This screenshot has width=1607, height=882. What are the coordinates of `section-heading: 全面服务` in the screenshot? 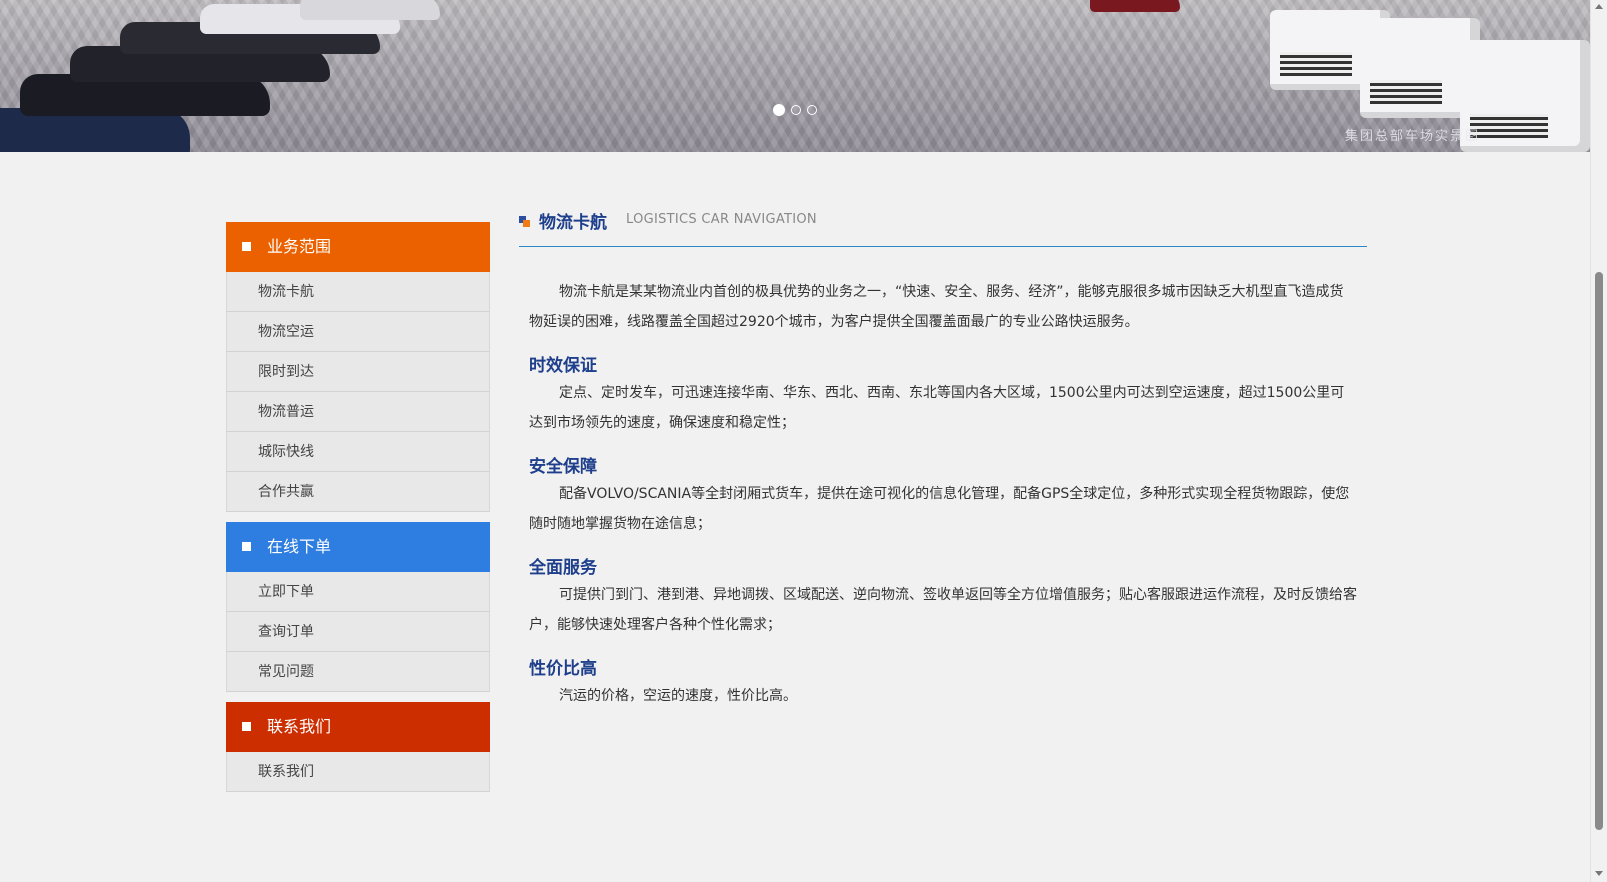 It's located at (563, 568).